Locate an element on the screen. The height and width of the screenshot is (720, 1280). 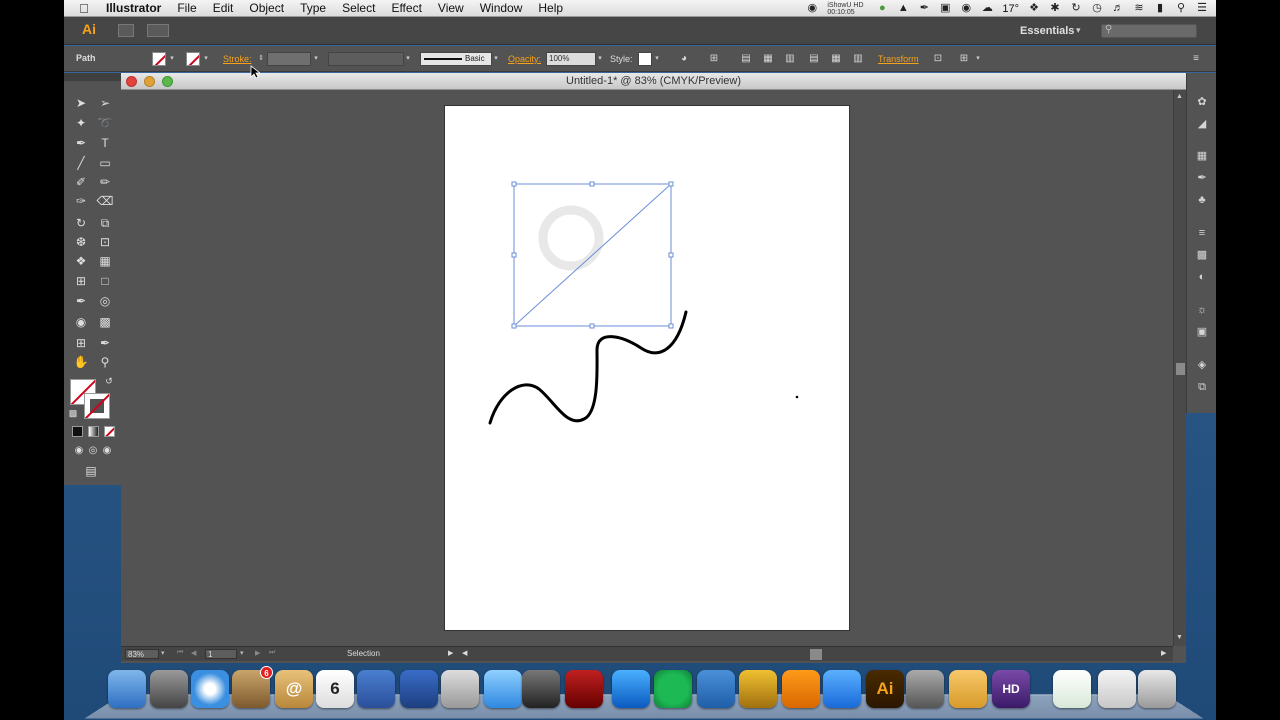
selected-path-line is located at coordinates (592, 255).